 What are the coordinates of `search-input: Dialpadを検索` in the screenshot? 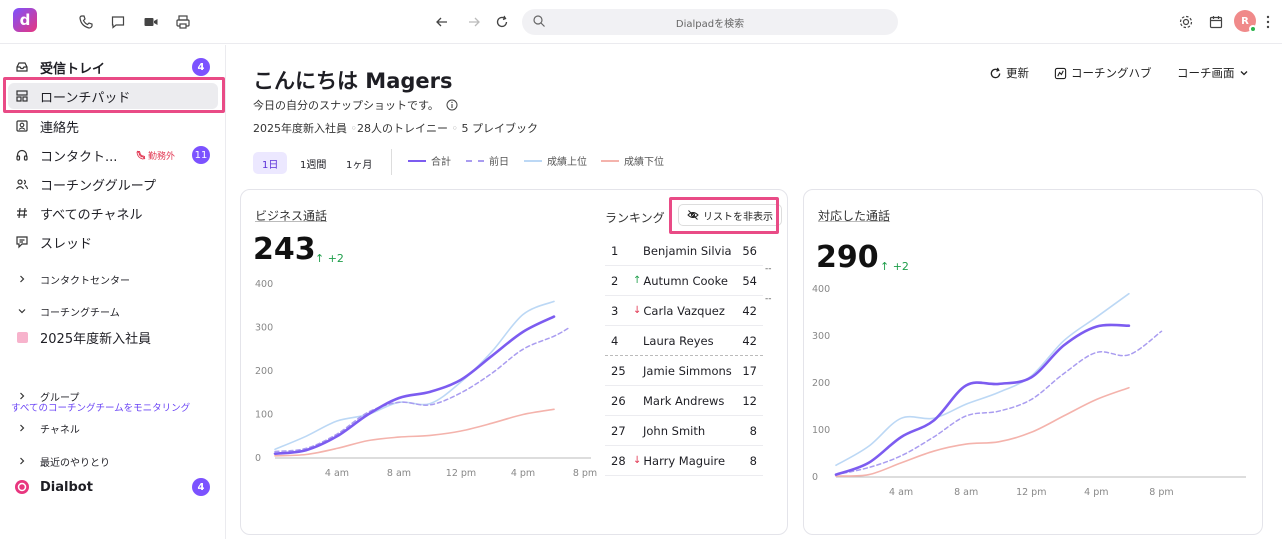 It's located at (710, 22).